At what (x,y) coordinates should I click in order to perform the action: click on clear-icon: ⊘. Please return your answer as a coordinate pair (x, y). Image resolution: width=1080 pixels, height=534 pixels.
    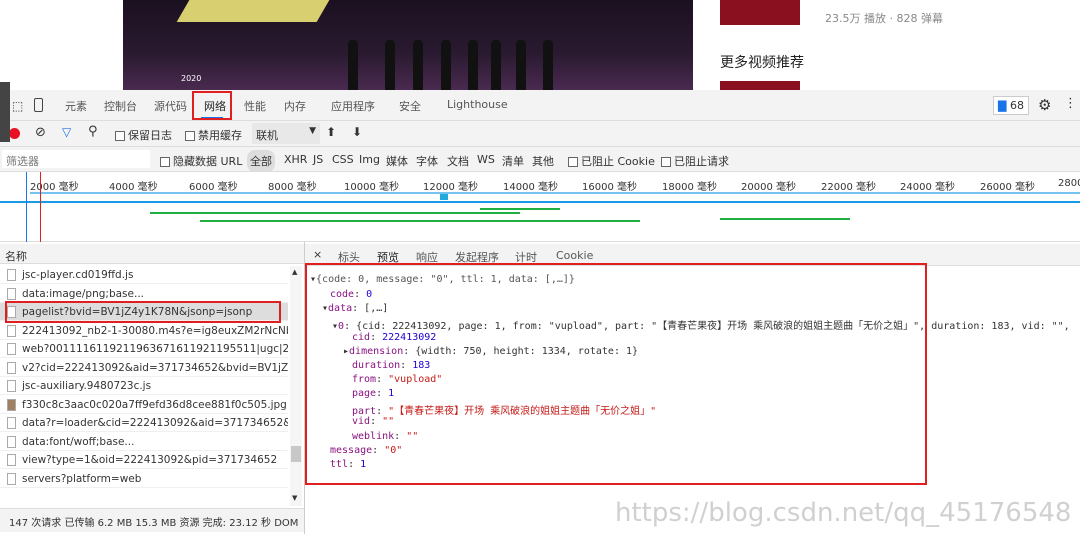
    Looking at the image, I should click on (40, 132).